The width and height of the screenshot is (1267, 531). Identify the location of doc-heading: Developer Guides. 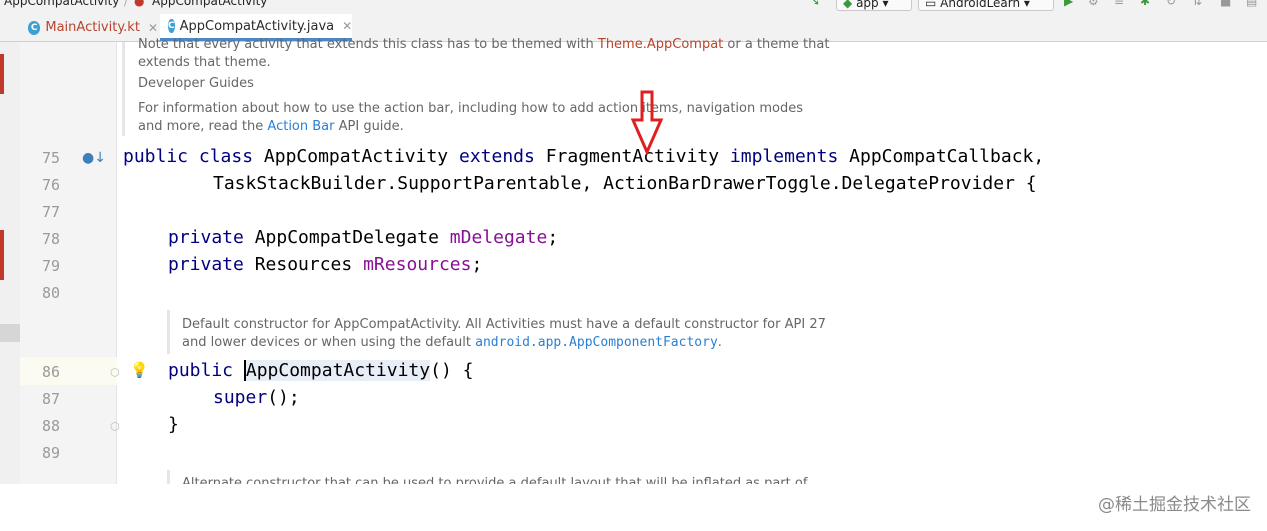
(196, 83).